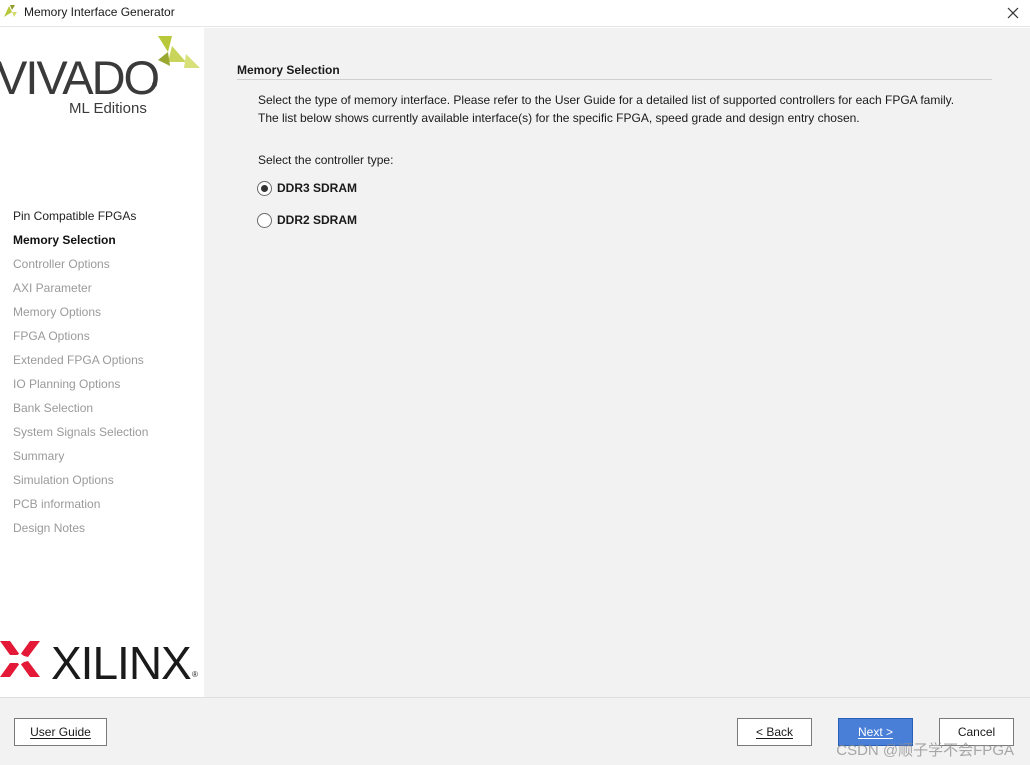  I want to click on step-axi-parameter: AXI Parameter, so click(52, 288).